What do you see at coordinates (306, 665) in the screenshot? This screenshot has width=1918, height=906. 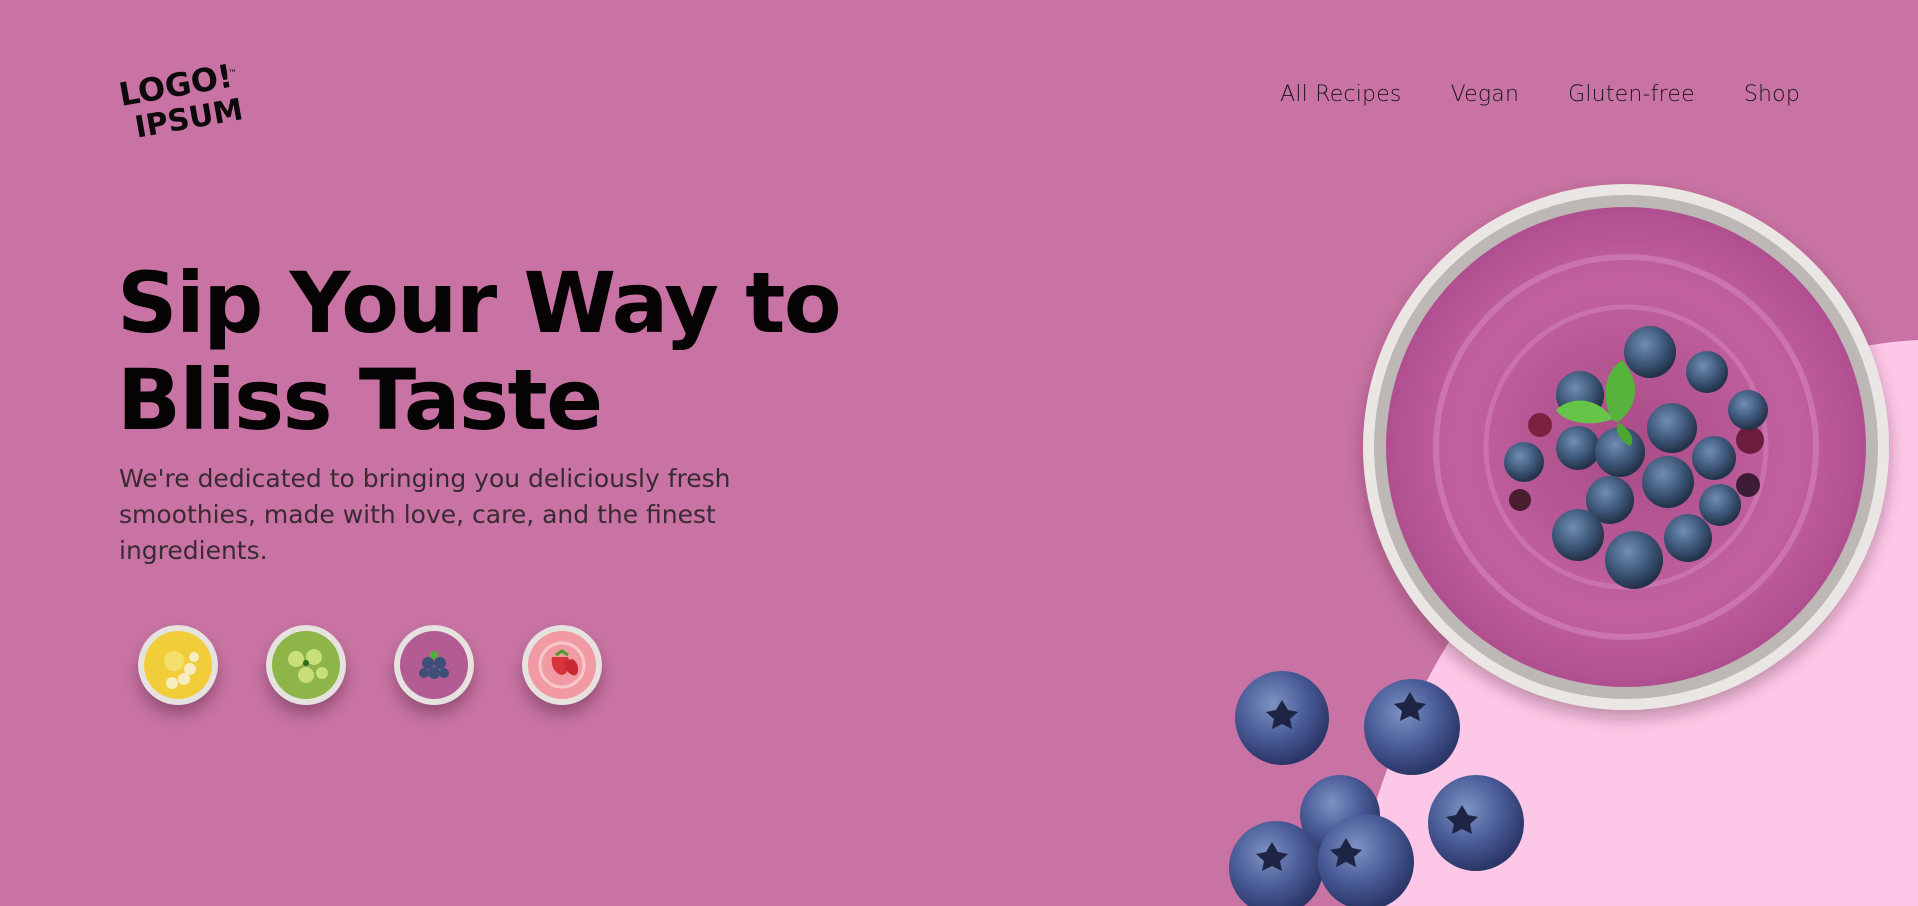 I see `flavor-kiwi-thumbnail` at bounding box center [306, 665].